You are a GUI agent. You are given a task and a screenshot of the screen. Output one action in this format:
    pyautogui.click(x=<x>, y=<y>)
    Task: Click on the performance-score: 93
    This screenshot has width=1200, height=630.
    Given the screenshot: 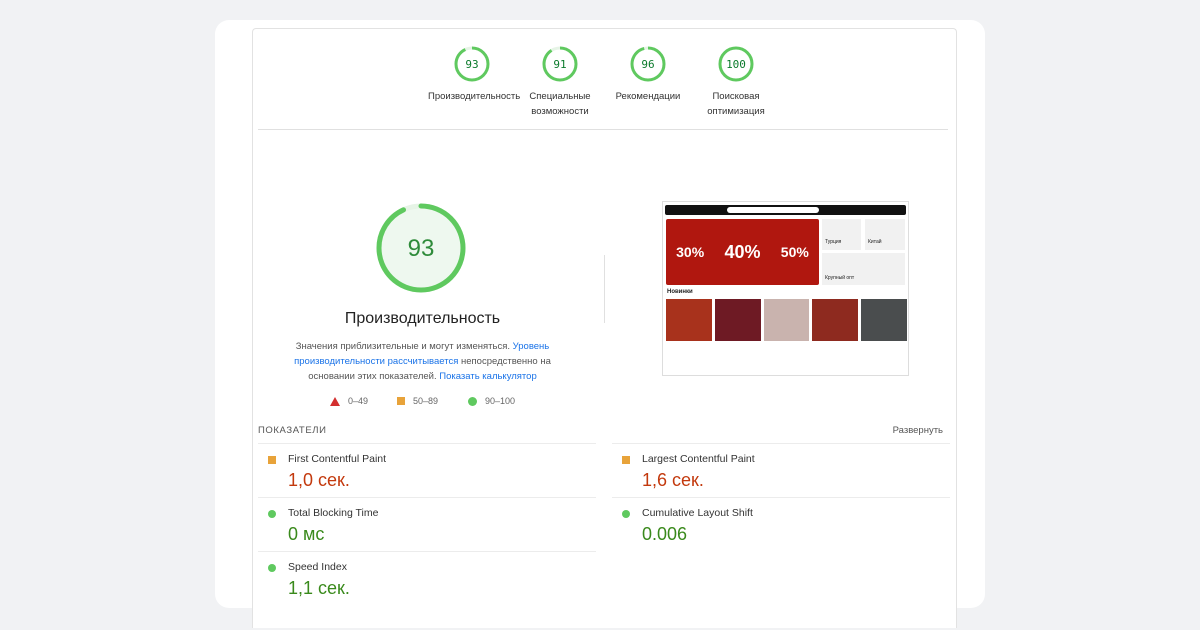 What is the action you would take?
    pyautogui.click(x=421, y=248)
    